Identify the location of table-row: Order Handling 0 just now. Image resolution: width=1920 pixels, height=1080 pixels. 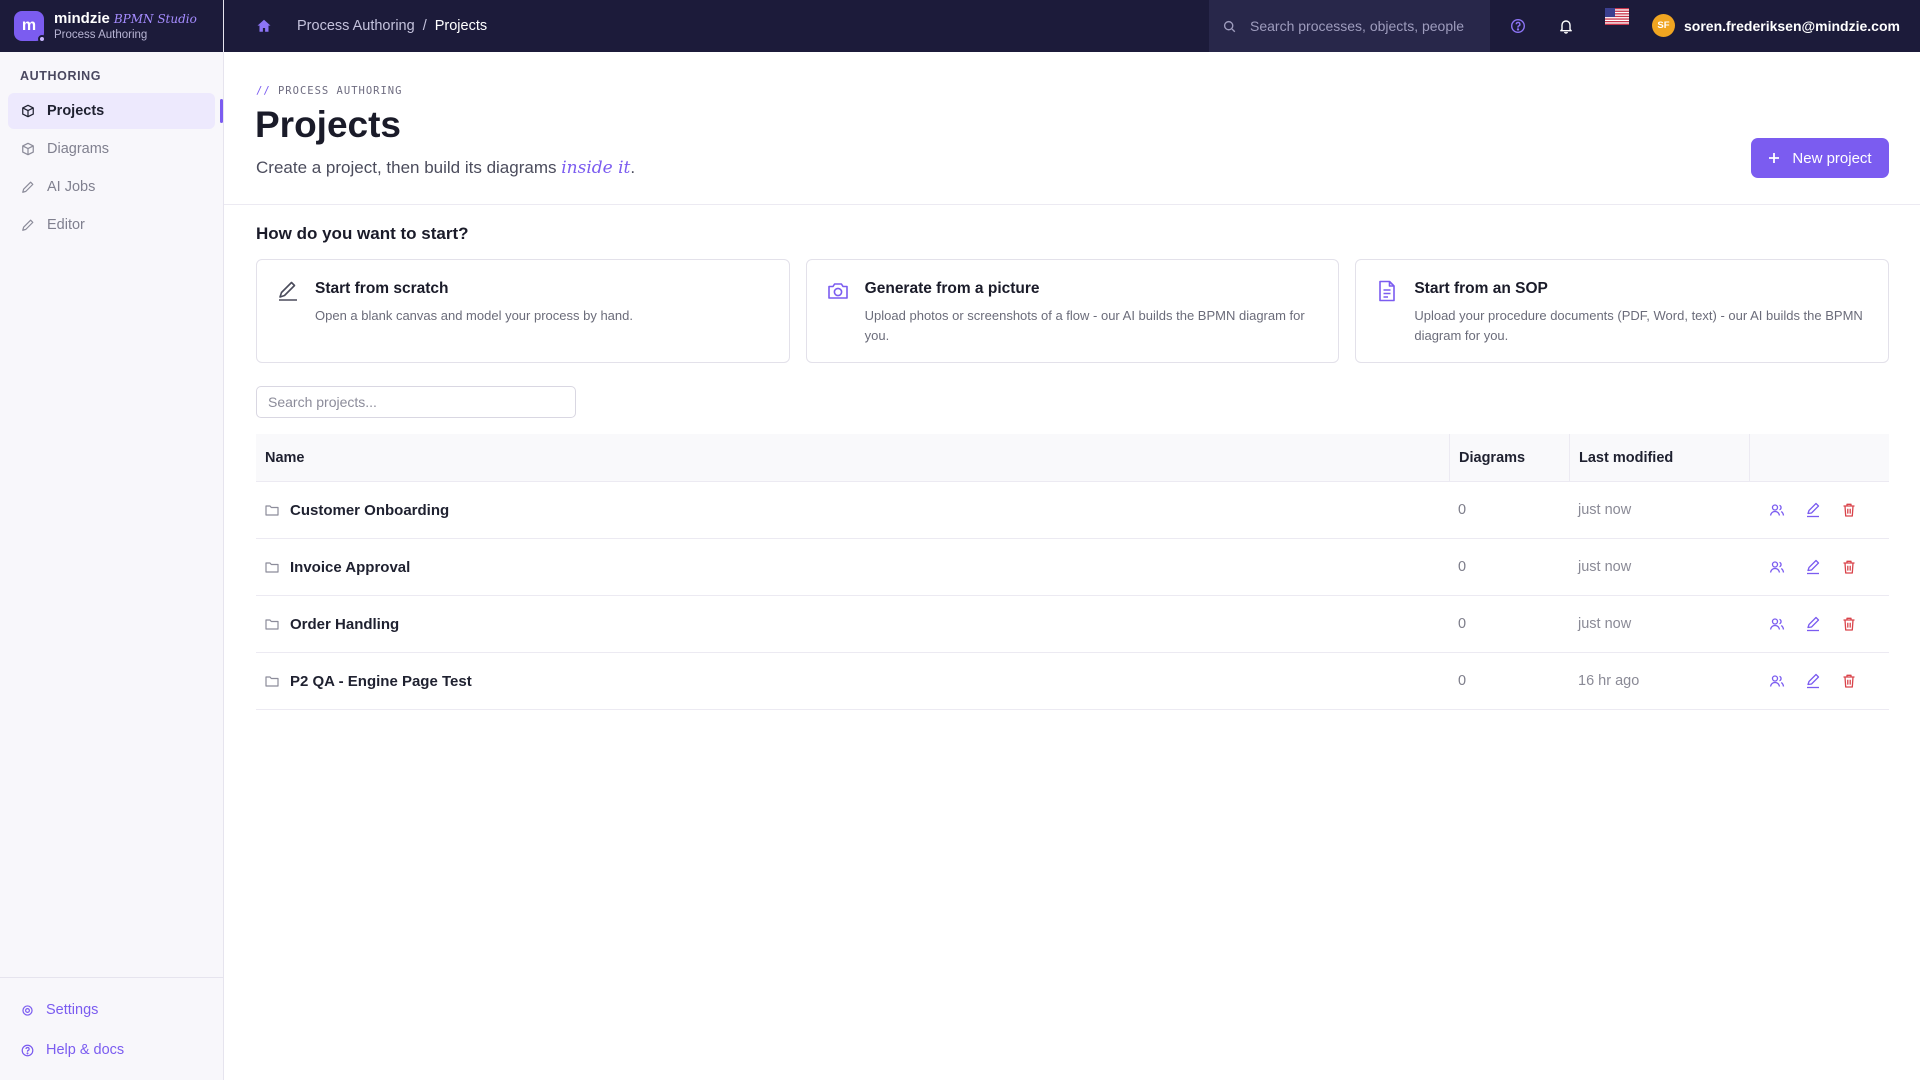
(1072, 624).